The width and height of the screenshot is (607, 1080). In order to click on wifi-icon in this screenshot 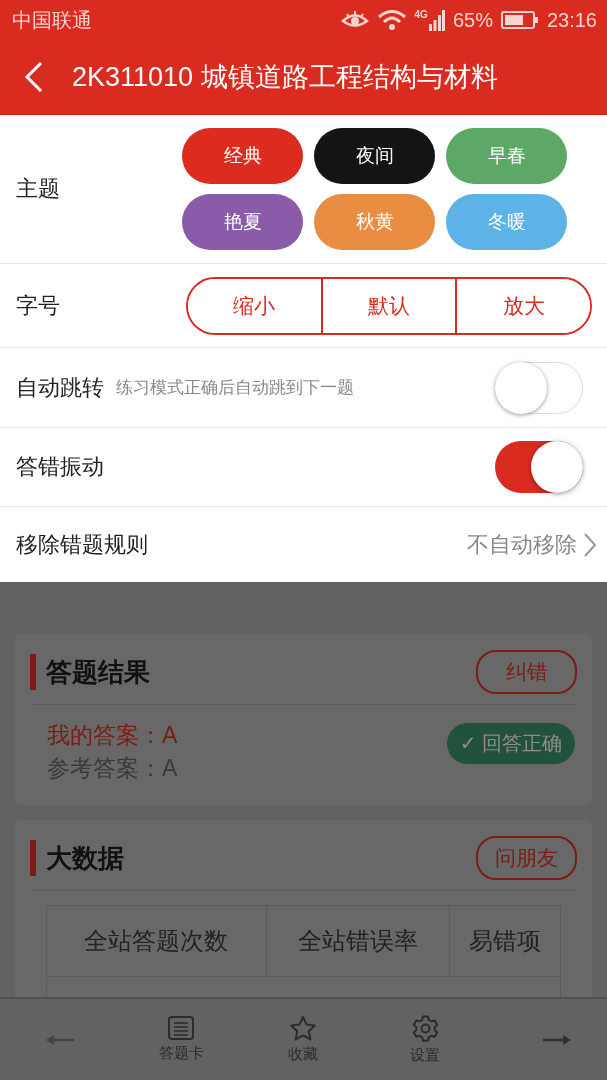, I will do `click(391, 20)`.